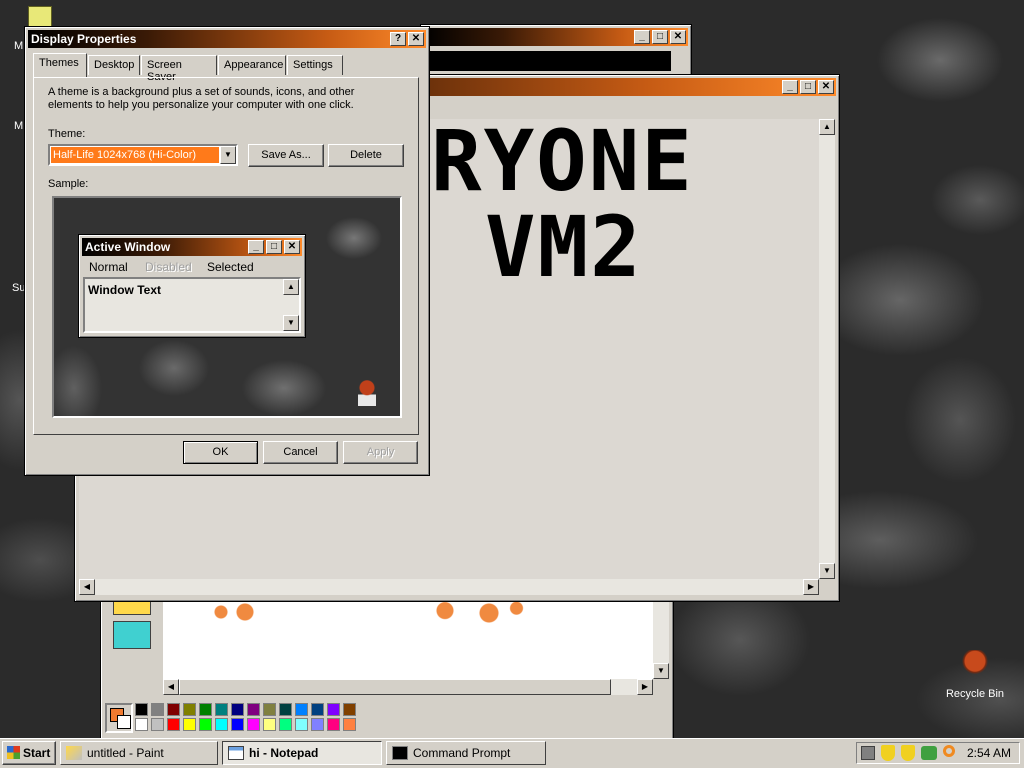  I want to click on network-icon, so click(929, 753).